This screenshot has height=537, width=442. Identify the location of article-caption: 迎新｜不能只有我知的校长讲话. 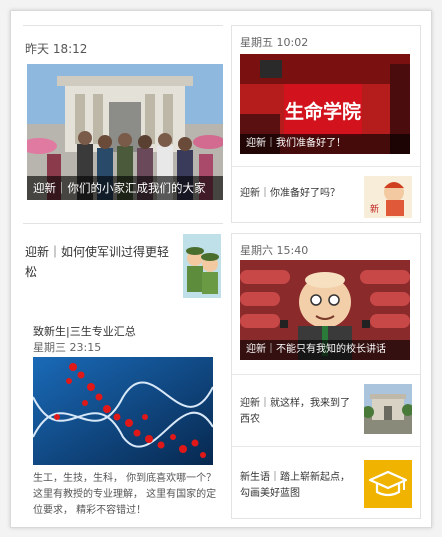
(325, 350).